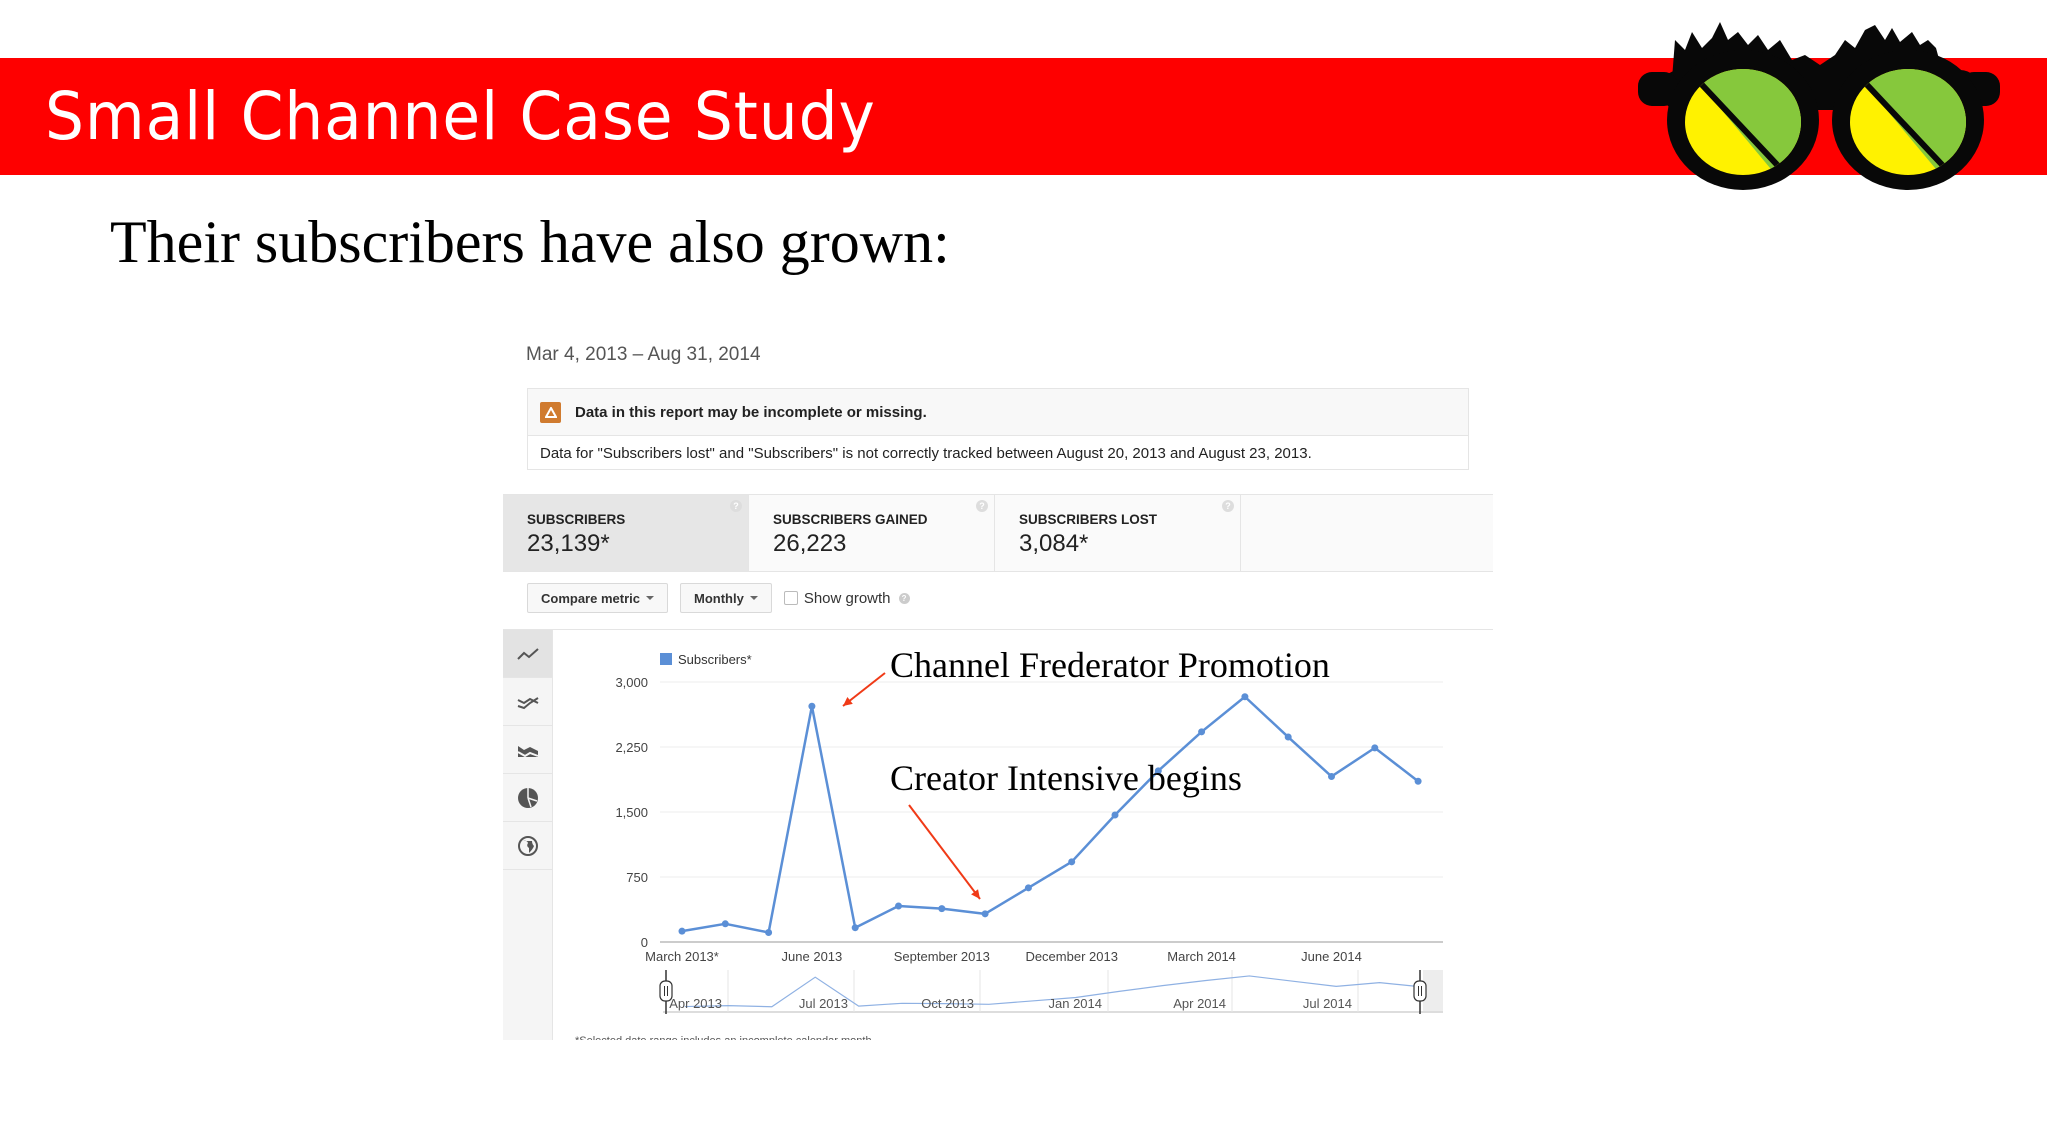 This screenshot has width=2047, height=1146. I want to click on legend-label: Subscribers*, so click(715, 659).